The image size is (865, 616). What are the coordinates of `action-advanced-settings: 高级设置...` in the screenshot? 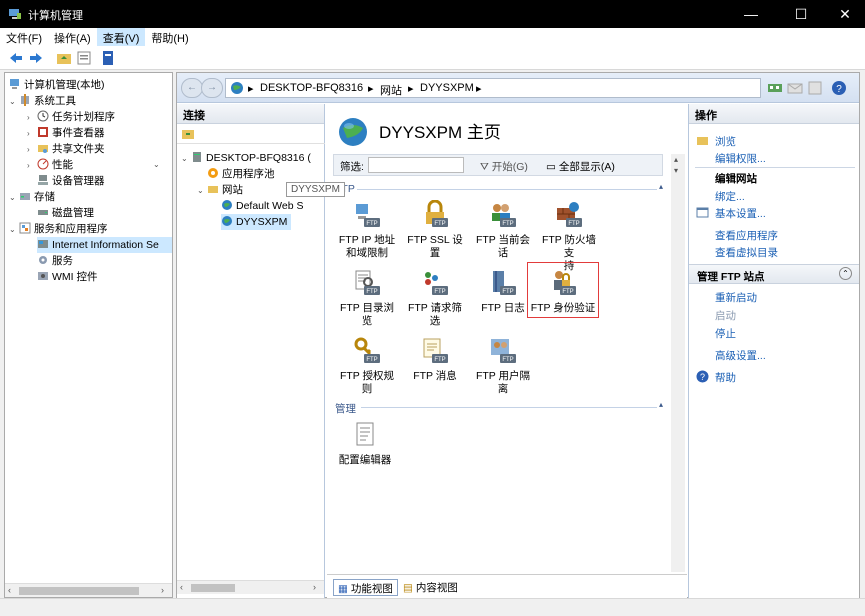 It's located at (740, 355).